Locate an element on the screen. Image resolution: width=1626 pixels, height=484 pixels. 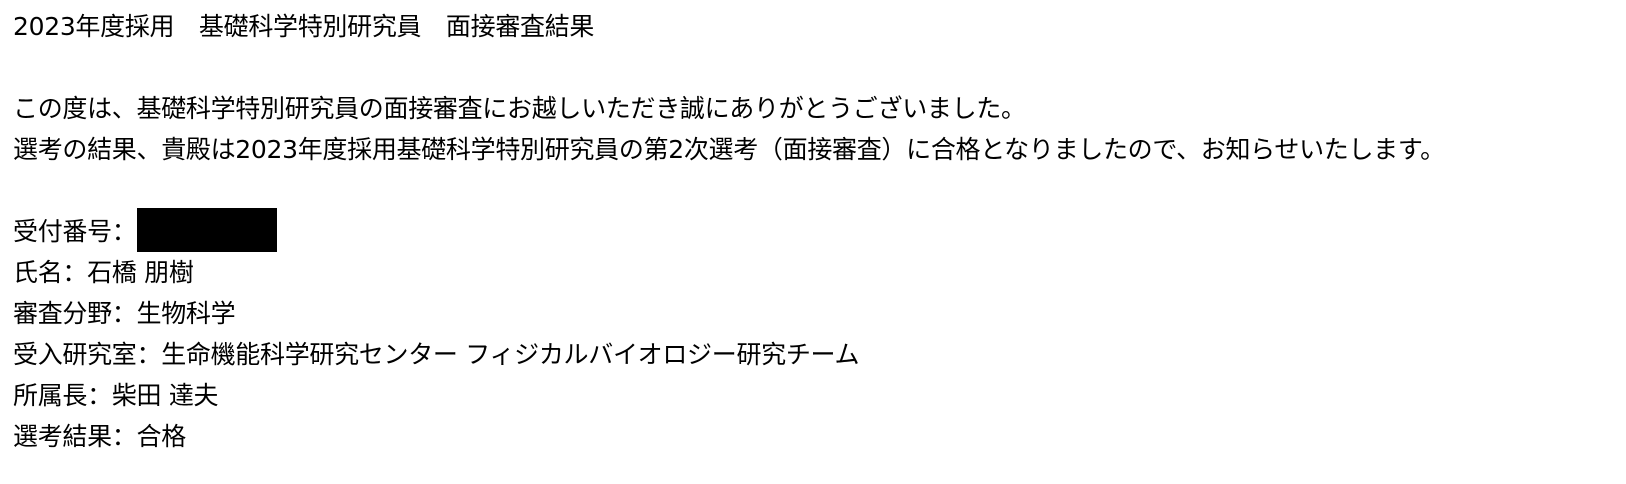
field-row: 審査分野：生物科学 is located at coordinates (819, 313).